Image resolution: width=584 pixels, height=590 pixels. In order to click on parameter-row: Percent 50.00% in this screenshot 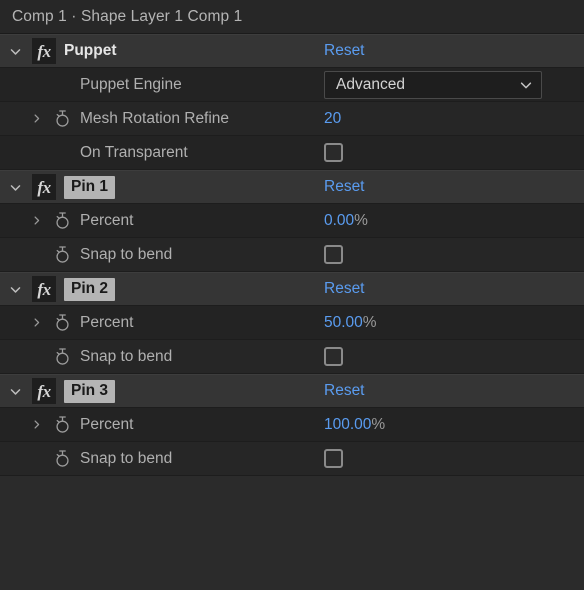, I will do `click(292, 323)`.